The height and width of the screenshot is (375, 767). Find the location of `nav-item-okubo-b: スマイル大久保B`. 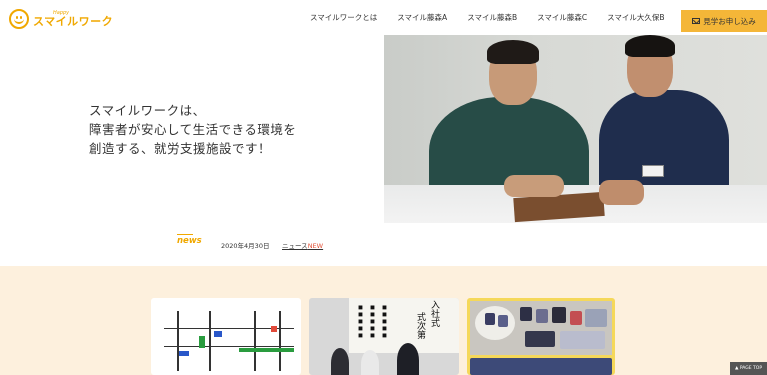

nav-item-okubo-b: スマイル大久保B is located at coordinates (635, 17).